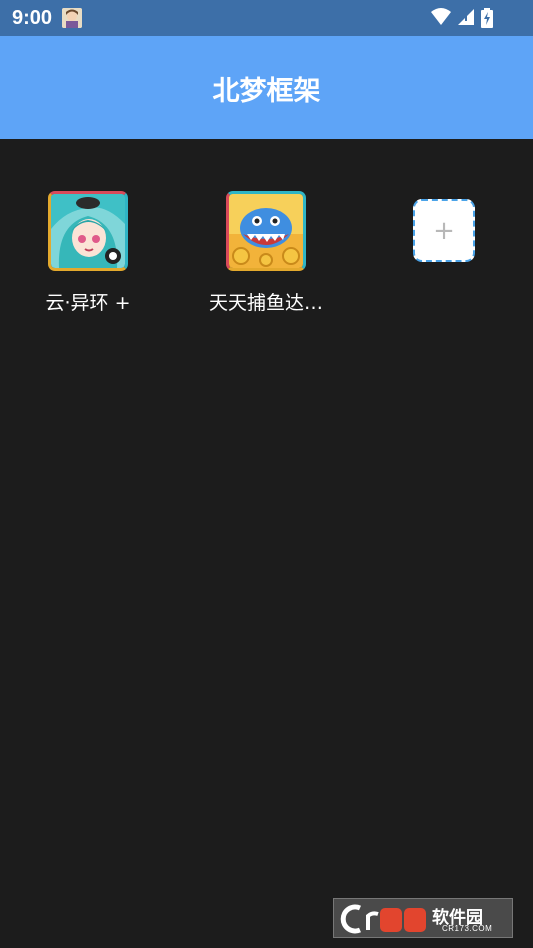 The height and width of the screenshot is (948, 533). I want to click on anime-girl-icon, so click(88, 231).